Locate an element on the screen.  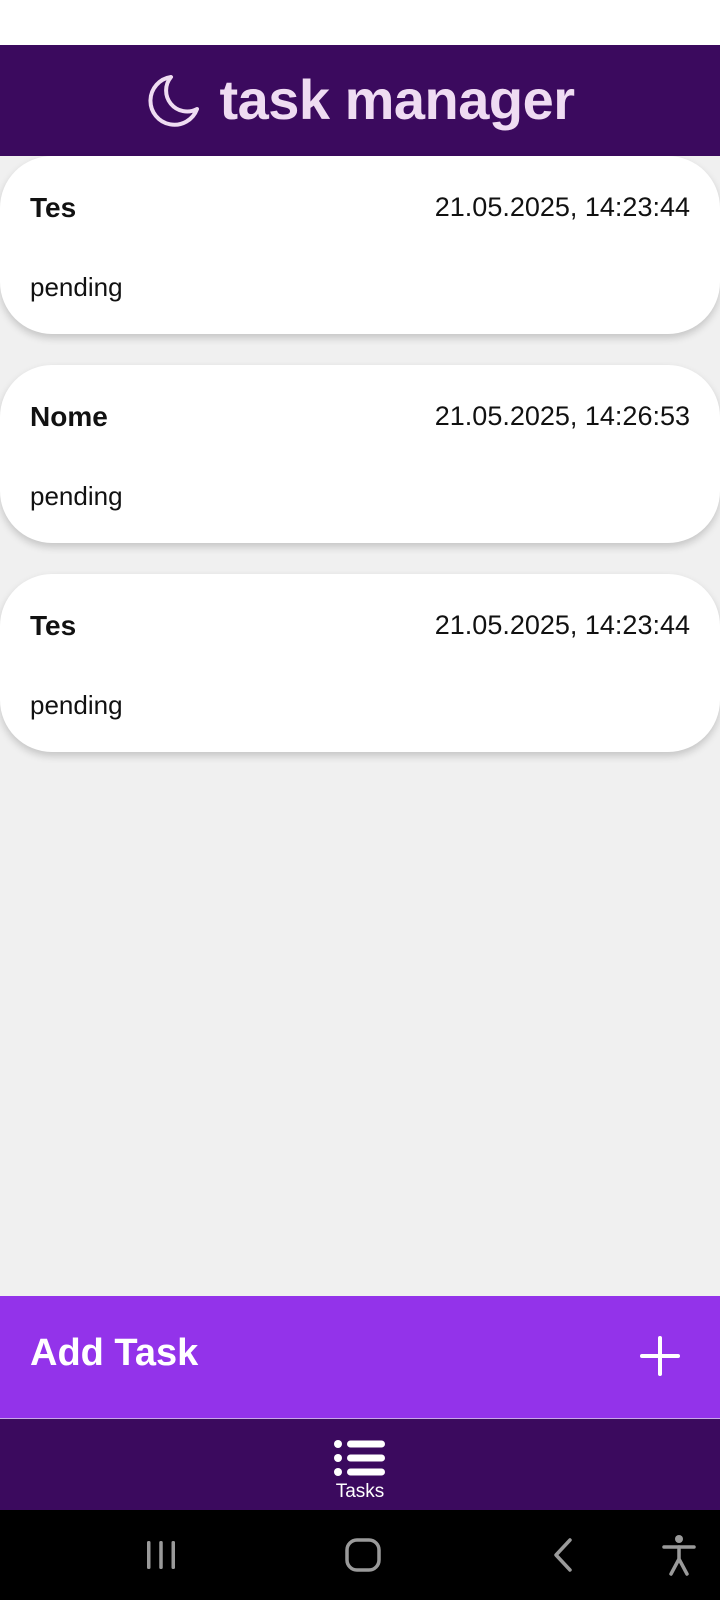
accessibility-icon is located at coordinates (679, 1555).